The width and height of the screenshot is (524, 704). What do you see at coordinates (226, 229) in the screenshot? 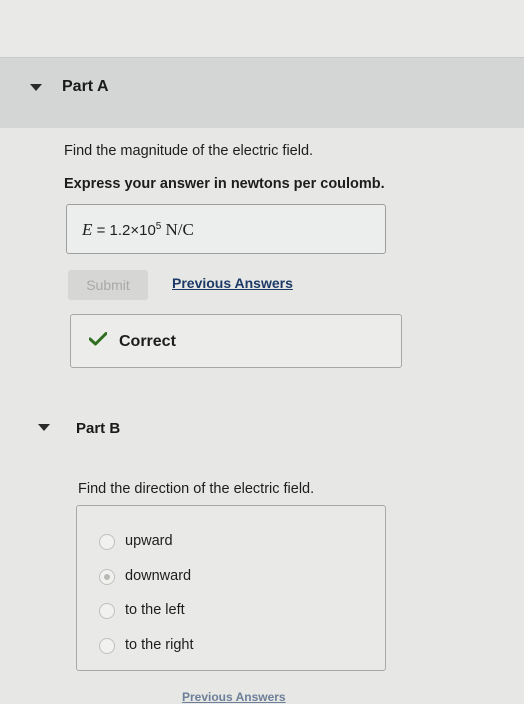
I see `answer-field: E = 1.2×105 N/C` at bounding box center [226, 229].